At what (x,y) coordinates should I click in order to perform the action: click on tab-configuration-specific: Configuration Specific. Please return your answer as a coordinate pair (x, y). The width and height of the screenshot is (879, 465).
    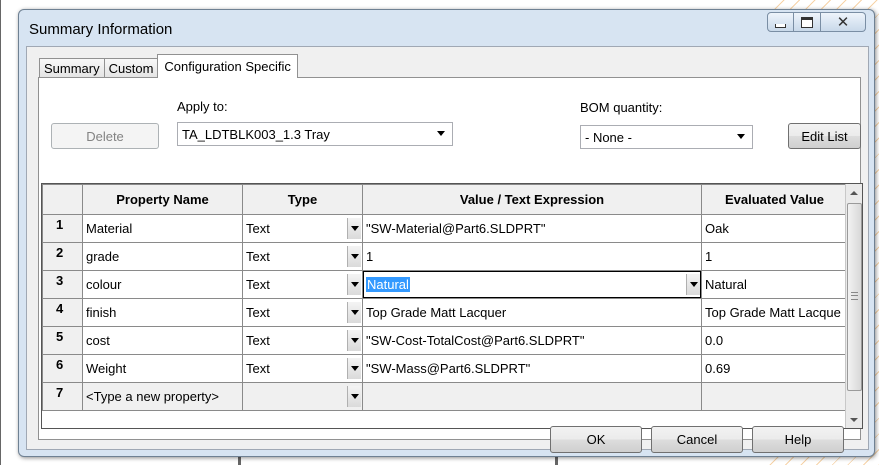
    Looking at the image, I should click on (227, 66).